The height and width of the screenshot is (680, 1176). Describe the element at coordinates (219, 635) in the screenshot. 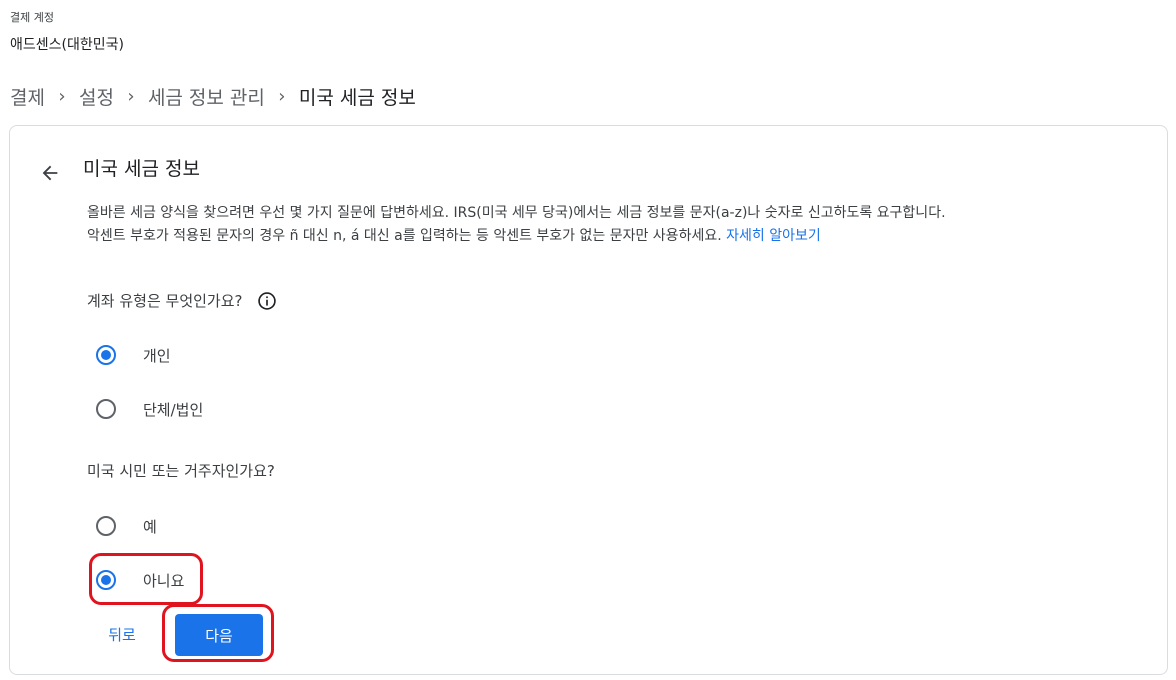

I see `next-button: 다음` at that location.